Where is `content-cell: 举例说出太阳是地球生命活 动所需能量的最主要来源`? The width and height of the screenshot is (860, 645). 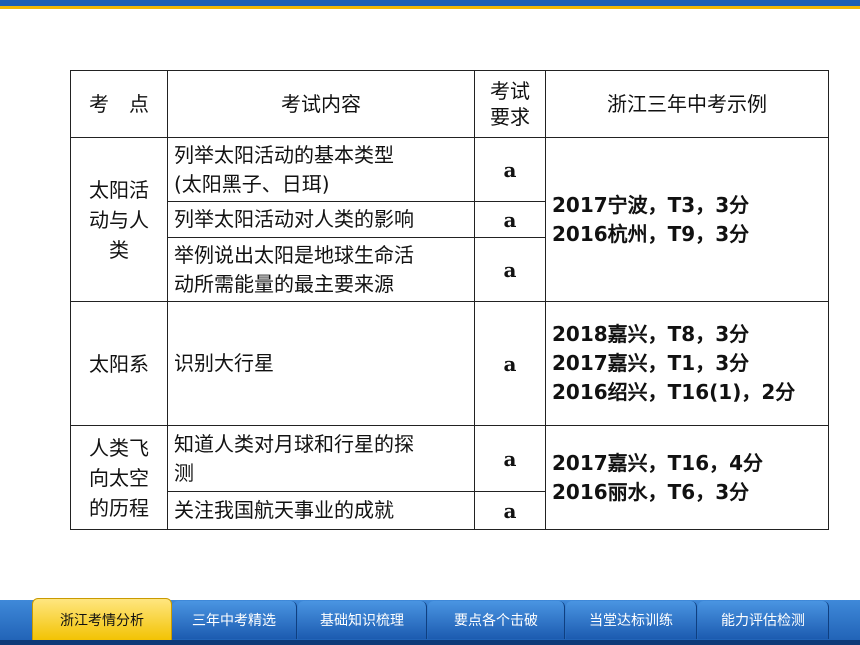 content-cell: 举例说出太阳是地球生命活 动所需能量的最主要来源 is located at coordinates (321, 269).